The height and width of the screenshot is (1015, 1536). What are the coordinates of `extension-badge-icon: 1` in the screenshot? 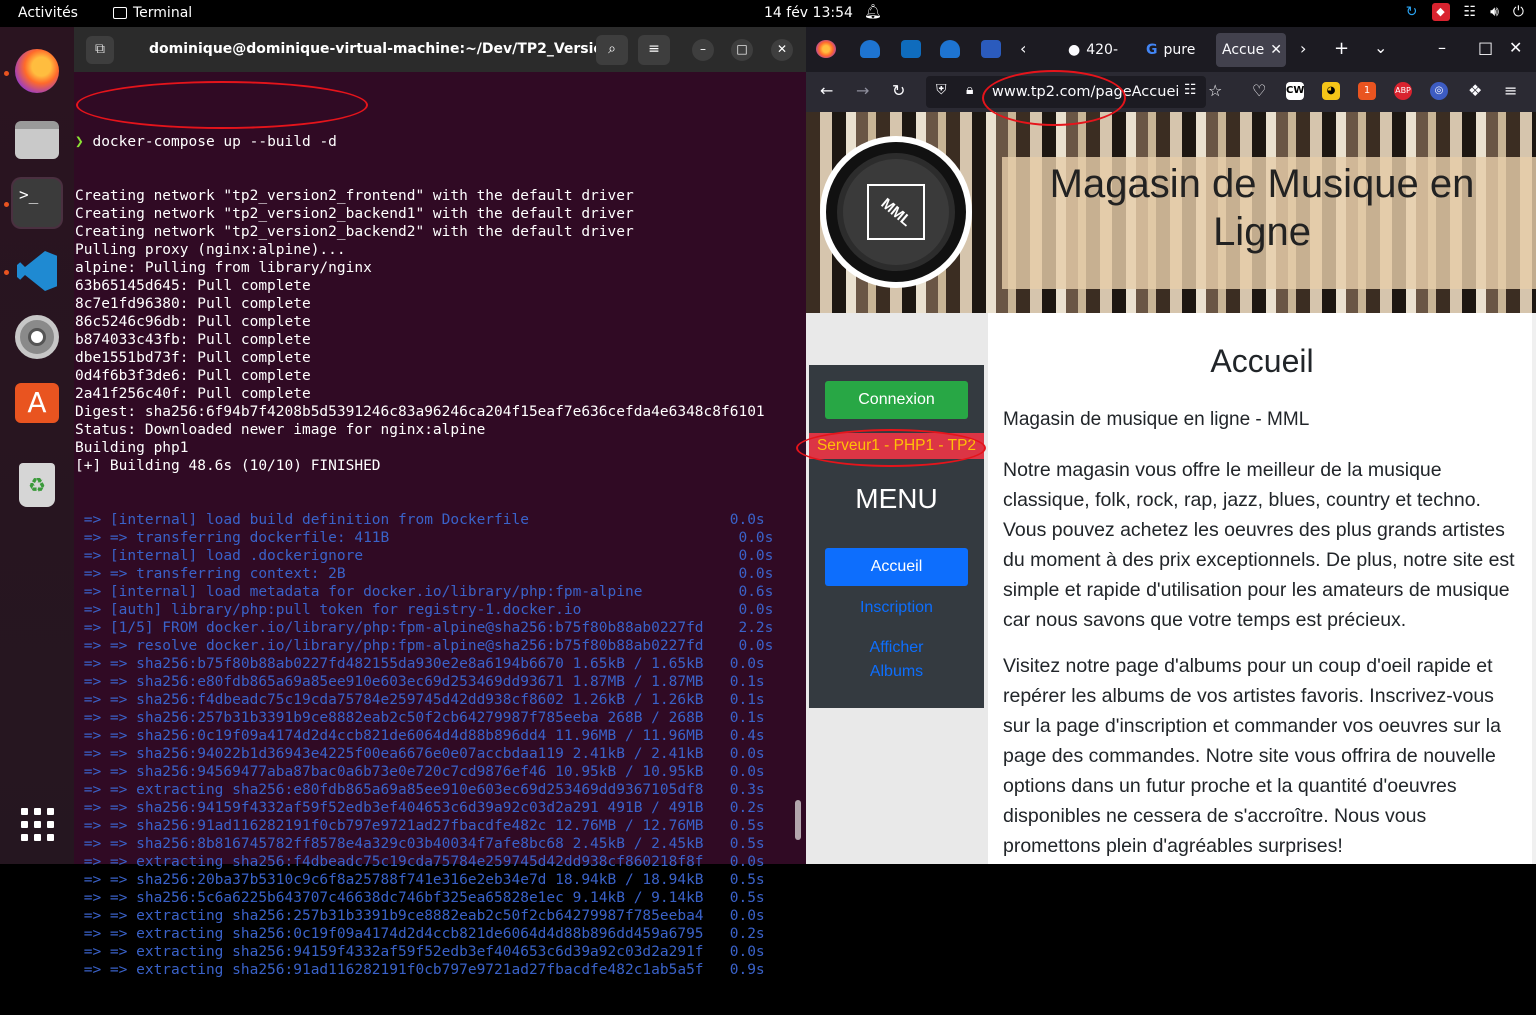 It's located at (1367, 91).